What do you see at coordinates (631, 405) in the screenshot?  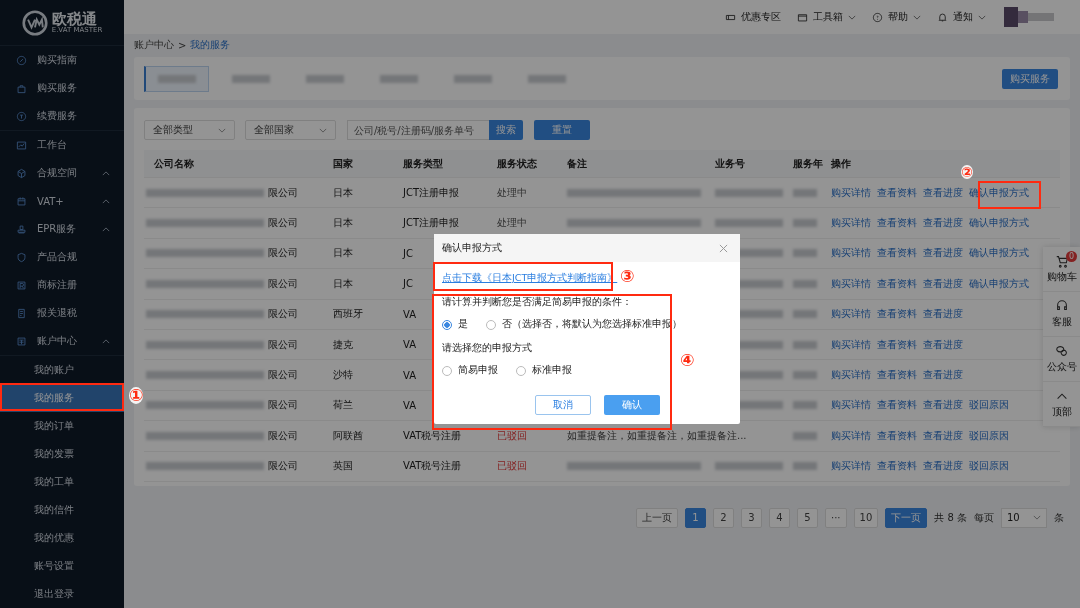 I see `confirm-button: 确认` at bounding box center [631, 405].